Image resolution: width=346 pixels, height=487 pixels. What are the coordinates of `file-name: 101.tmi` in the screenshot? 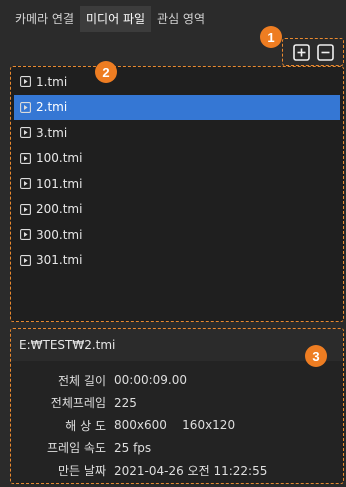 It's located at (59, 183).